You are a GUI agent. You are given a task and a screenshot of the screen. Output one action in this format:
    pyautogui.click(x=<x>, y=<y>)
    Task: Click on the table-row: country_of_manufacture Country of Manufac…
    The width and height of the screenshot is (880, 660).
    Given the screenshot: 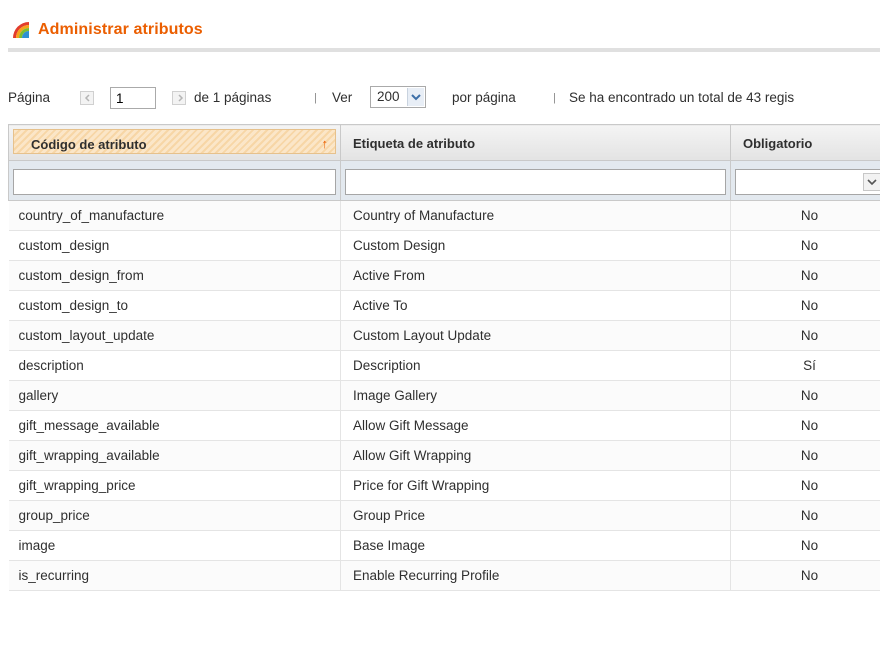 What is the action you would take?
    pyautogui.click(x=444, y=215)
    